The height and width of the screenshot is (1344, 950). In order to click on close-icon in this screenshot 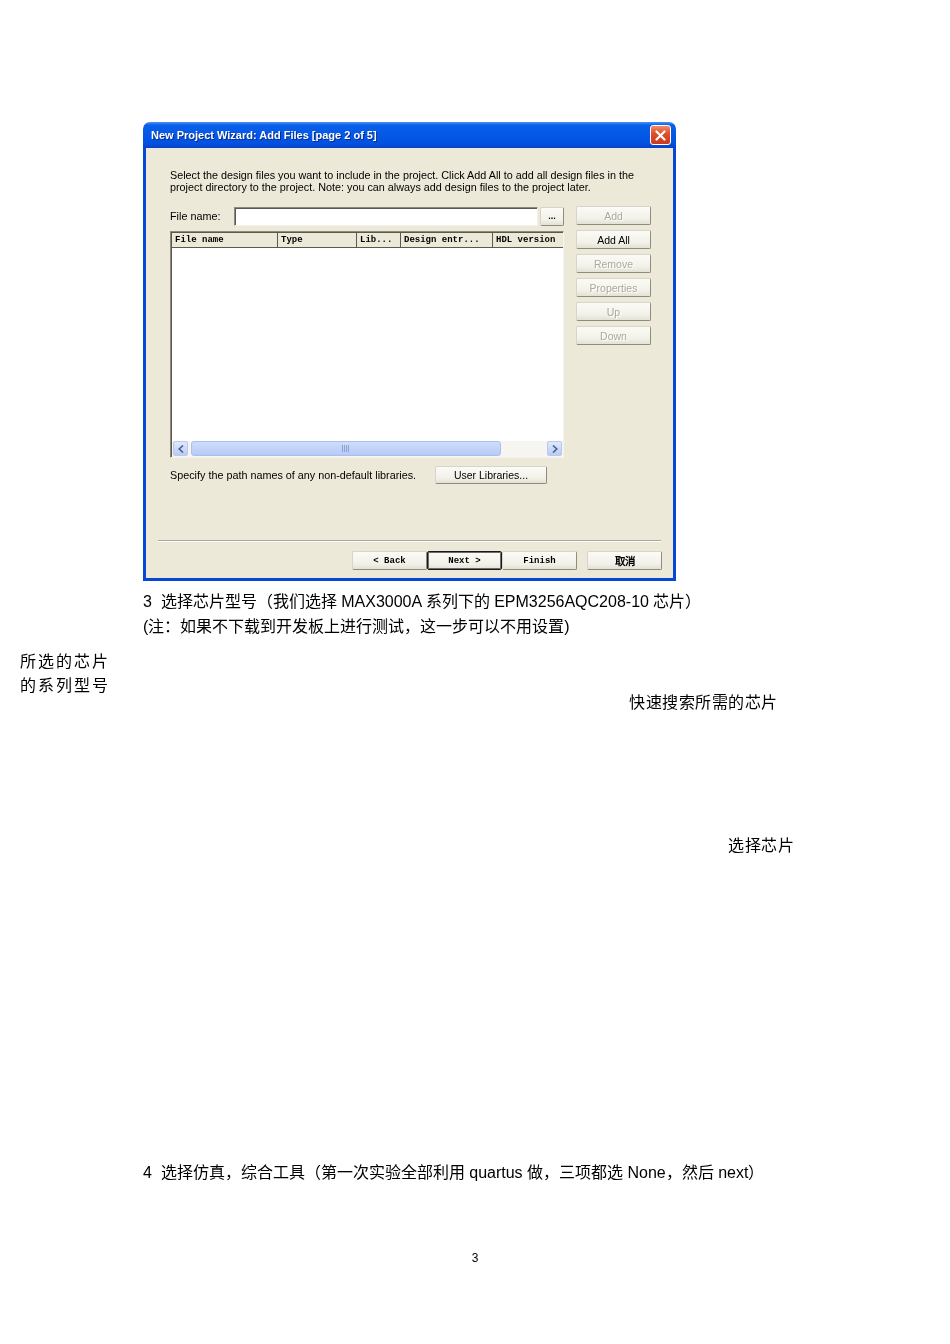, I will do `click(660, 135)`.